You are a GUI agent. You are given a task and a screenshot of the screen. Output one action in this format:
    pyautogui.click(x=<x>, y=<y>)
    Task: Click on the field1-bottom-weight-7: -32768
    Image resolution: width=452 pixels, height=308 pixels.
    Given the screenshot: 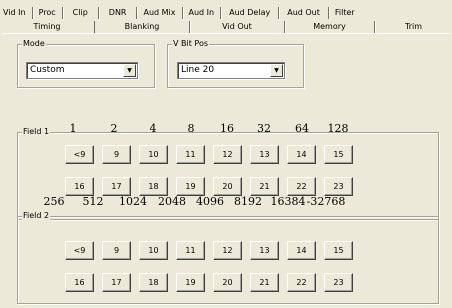 What is the action you would take?
    pyautogui.click(x=326, y=201)
    